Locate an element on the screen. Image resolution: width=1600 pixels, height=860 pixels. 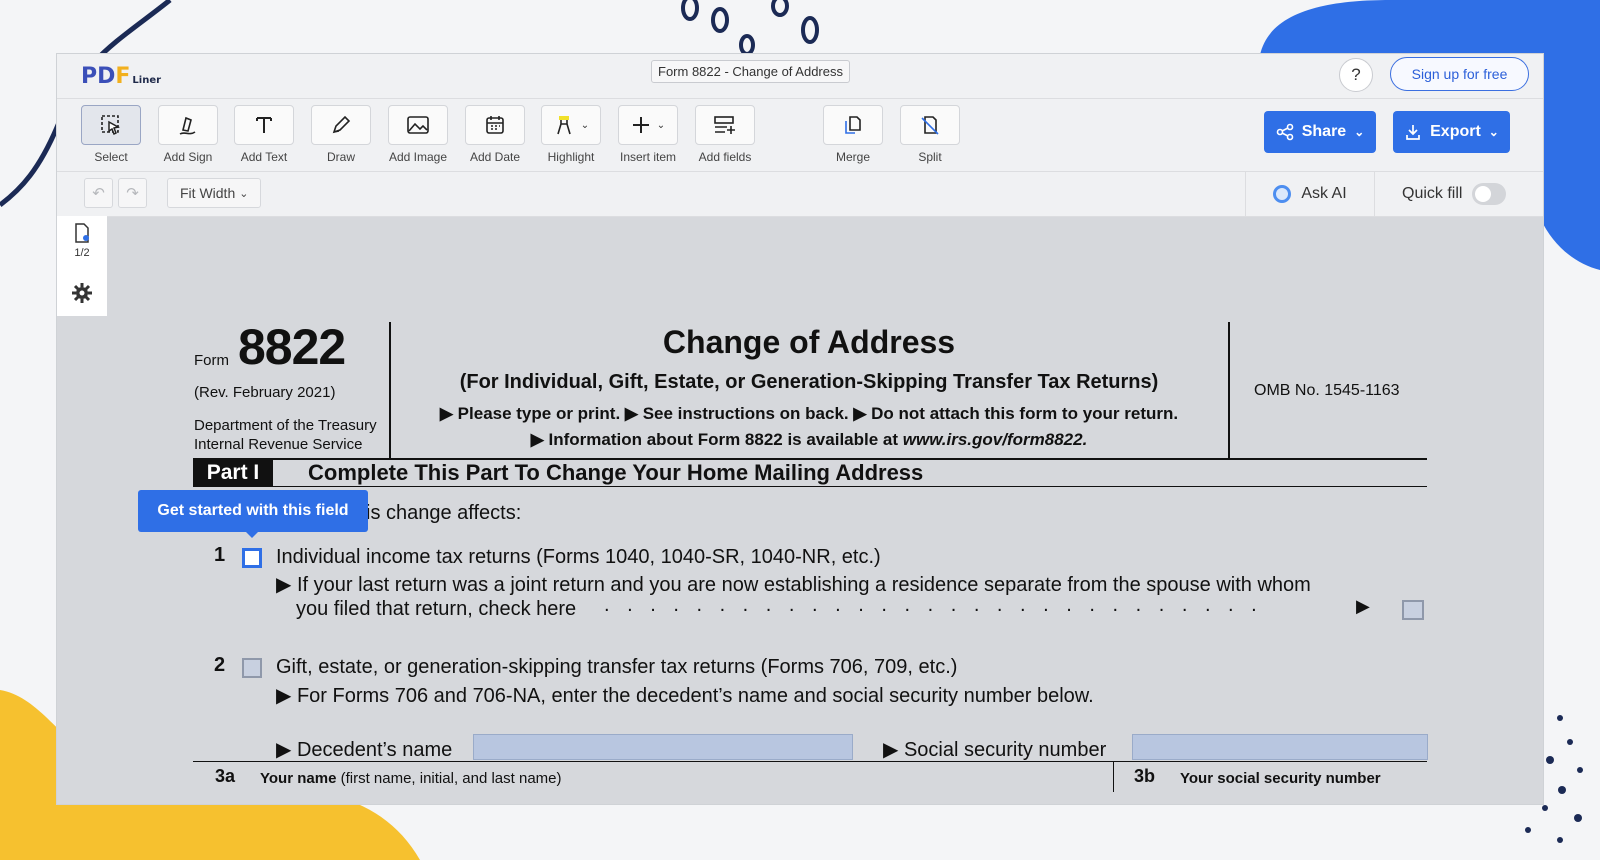
export-button: Export ⌄ is located at coordinates (1451, 132).